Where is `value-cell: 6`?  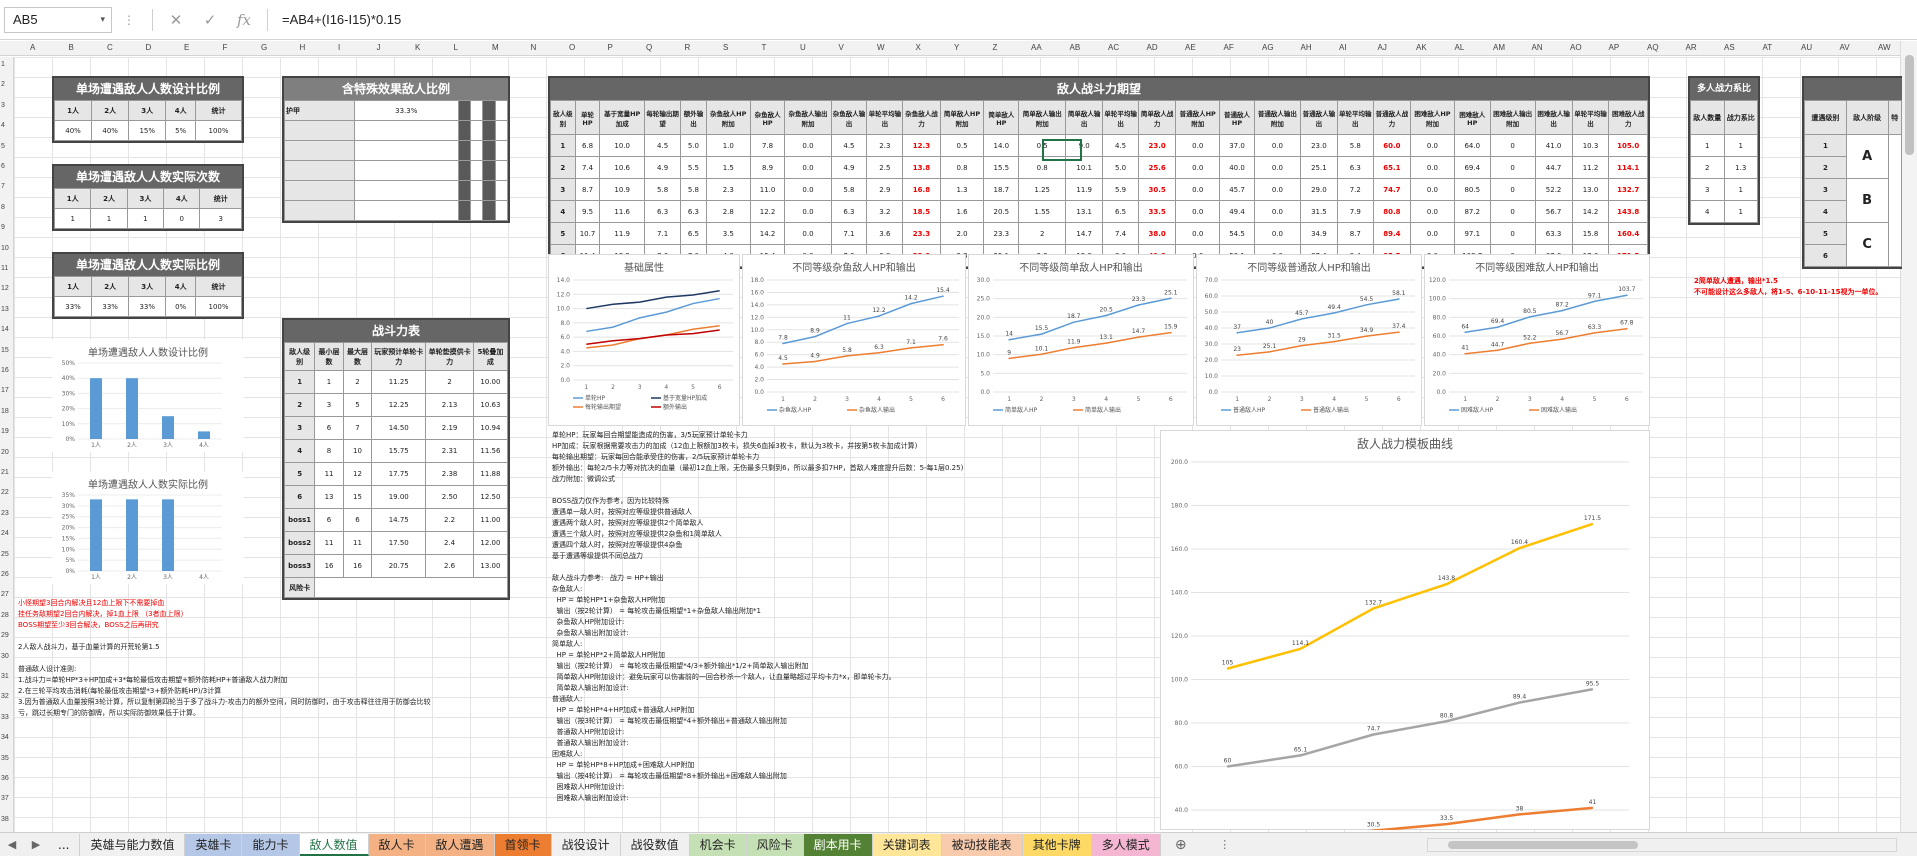
value-cell: 6 is located at coordinates (357, 520).